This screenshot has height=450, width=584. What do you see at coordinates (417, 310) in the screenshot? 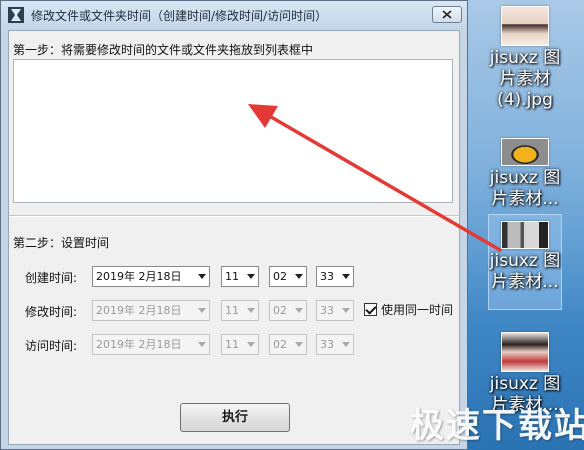
I see `same-time-label: 使用同一时间` at bounding box center [417, 310].